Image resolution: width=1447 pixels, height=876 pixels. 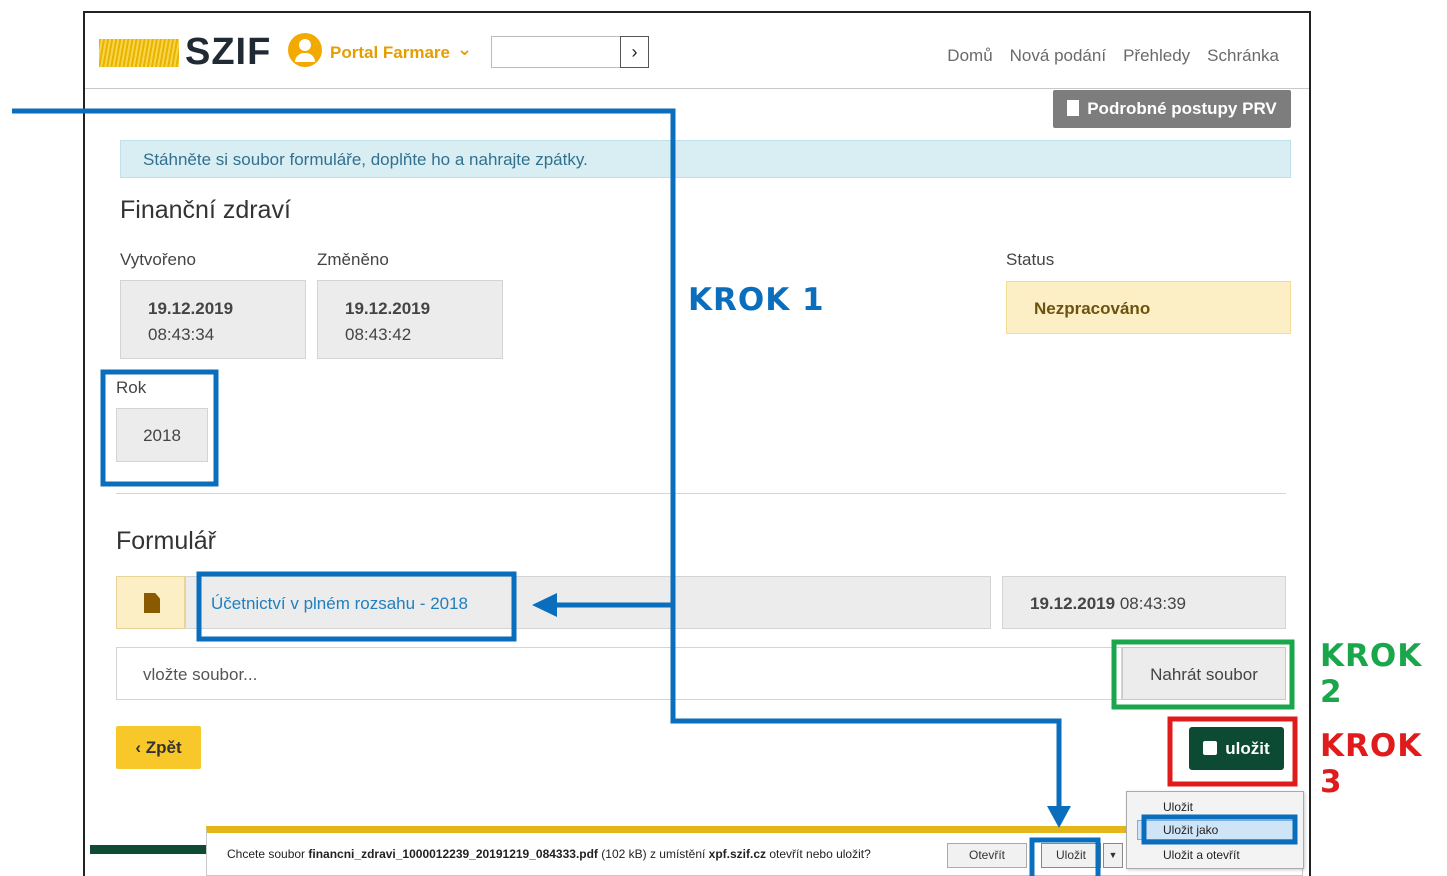 I want to click on section-title-financni: Finanční zdraví, so click(x=205, y=210).